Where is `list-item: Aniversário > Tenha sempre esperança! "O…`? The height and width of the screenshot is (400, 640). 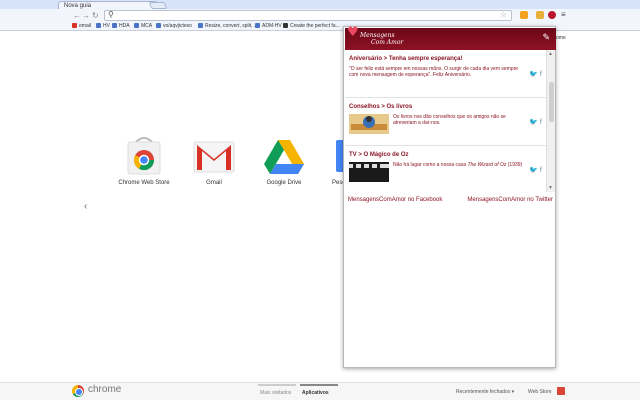 list-item: Aniversário > Tenha sempre esperança! "O… is located at coordinates (445, 74).